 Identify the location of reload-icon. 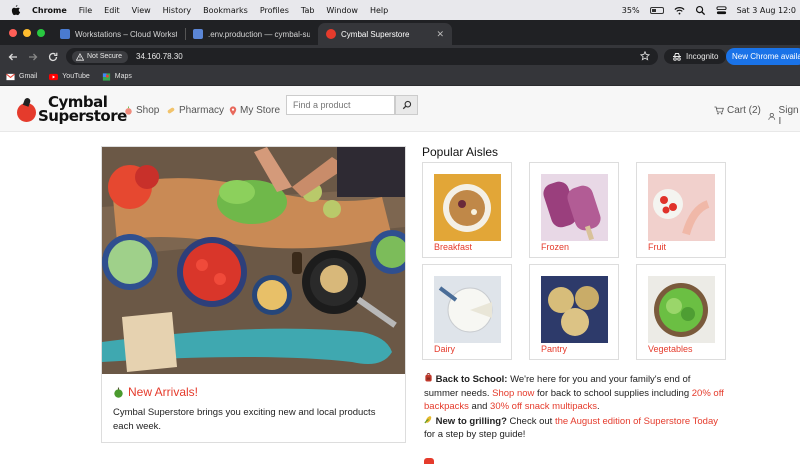
(53, 56).